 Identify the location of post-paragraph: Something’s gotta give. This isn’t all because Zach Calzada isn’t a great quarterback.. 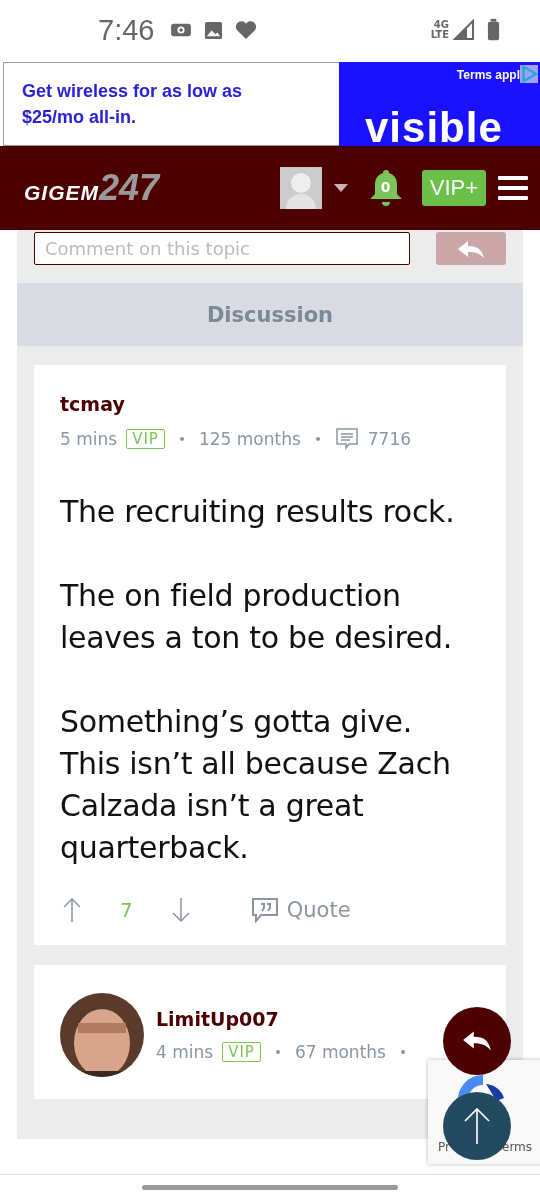
(256, 785).